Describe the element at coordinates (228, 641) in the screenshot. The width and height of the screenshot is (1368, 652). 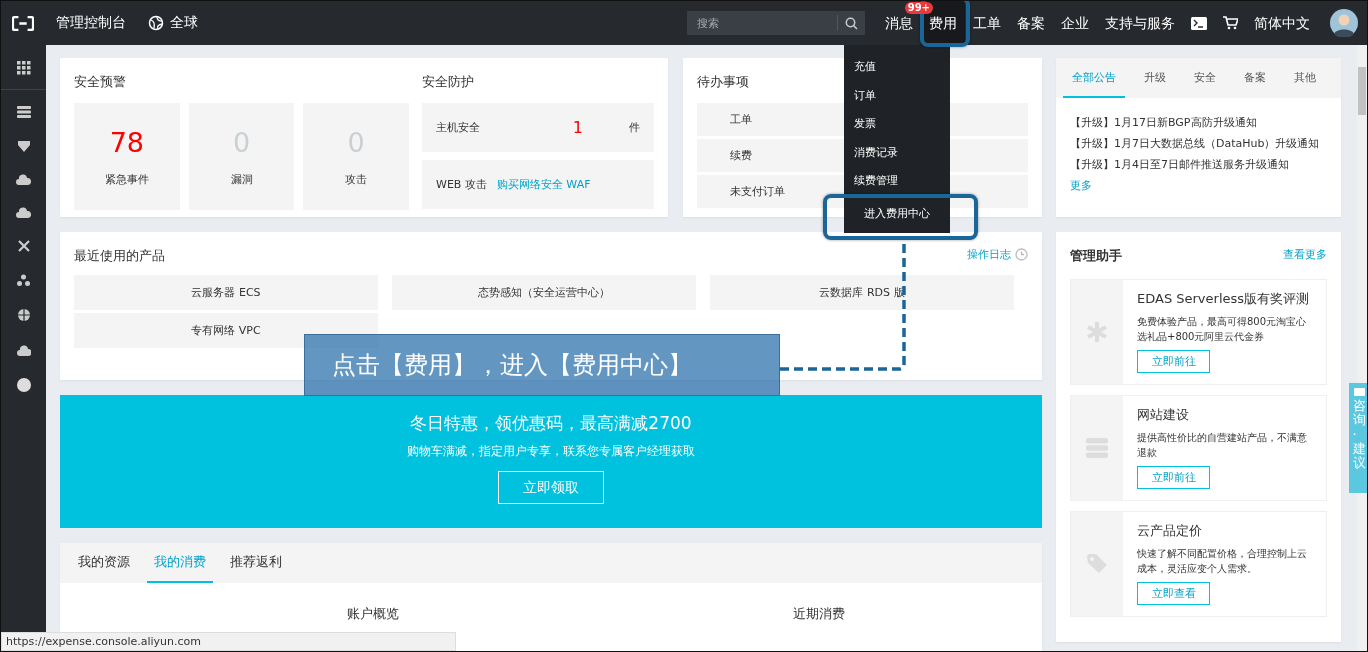
I see `status-url: https://expense.console.aliyun.com` at that location.